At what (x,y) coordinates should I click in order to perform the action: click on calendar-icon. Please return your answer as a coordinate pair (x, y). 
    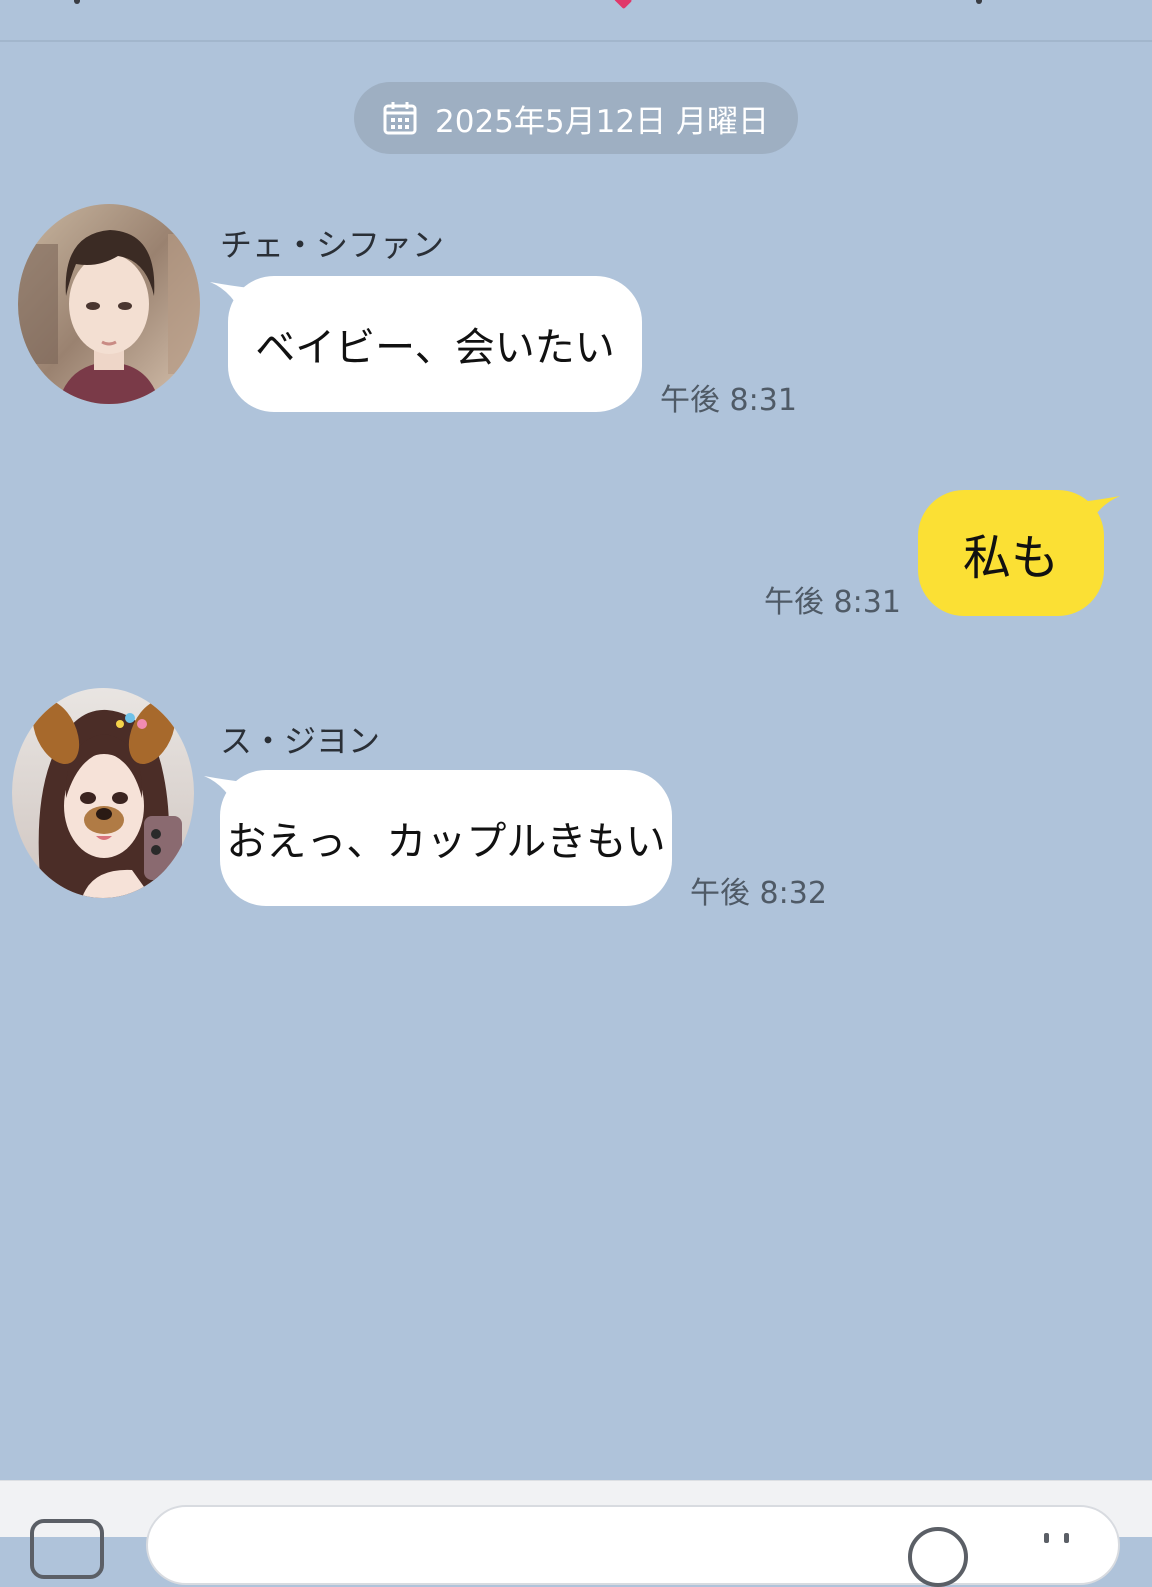
    Looking at the image, I should click on (400, 118).